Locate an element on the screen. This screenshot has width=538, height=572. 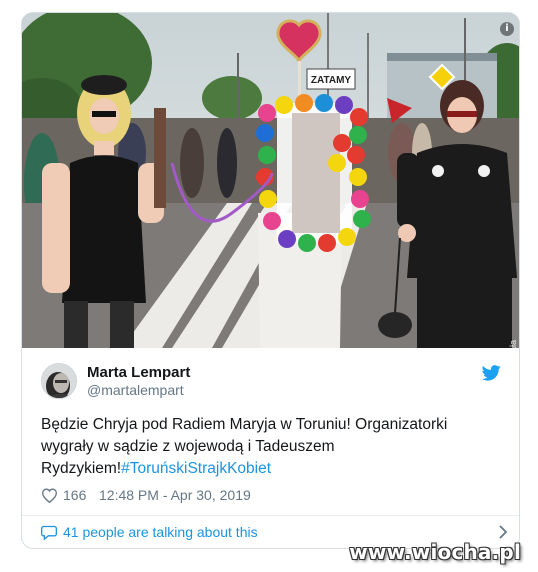
site-watermark: www.wiocha.pl is located at coordinates (435, 552).